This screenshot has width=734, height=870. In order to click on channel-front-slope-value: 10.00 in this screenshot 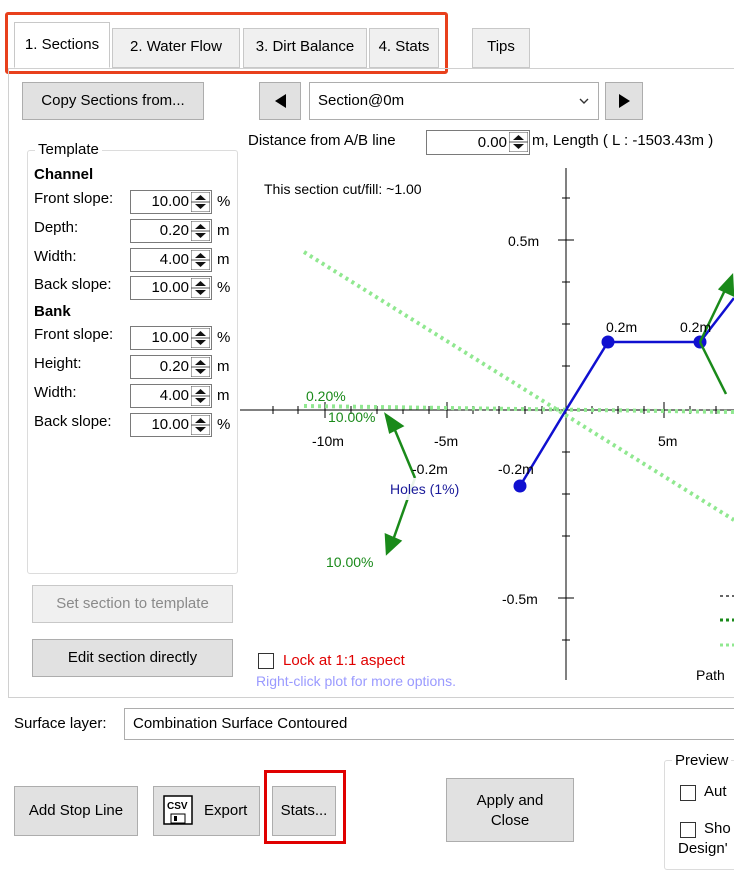, I will do `click(170, 201)`.